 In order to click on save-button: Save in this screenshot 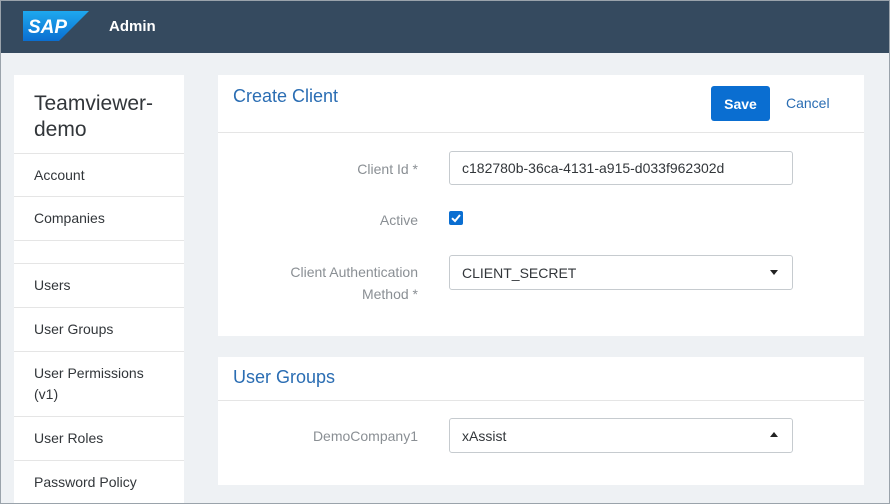, I will do `click(740, 103)`.